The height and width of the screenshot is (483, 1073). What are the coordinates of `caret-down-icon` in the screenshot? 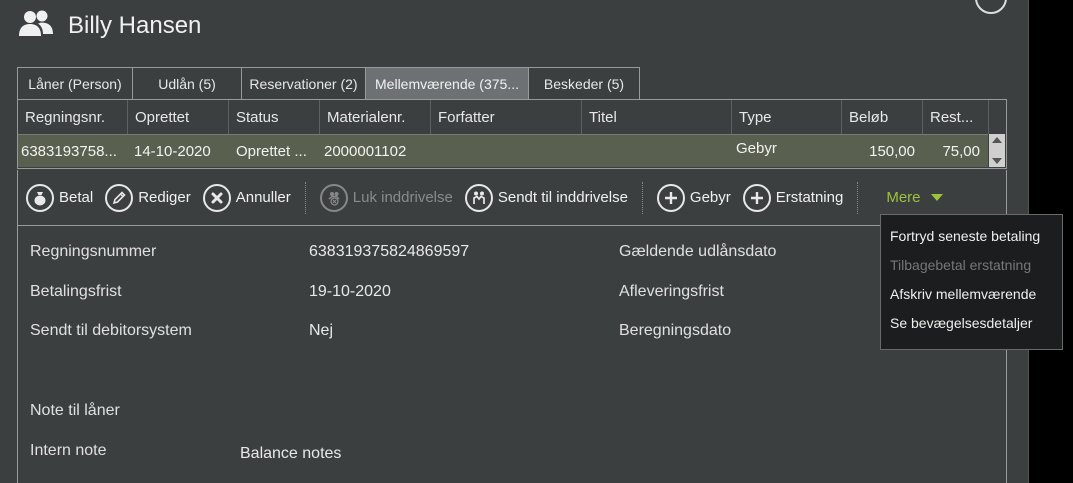 It's located at (936, 197).